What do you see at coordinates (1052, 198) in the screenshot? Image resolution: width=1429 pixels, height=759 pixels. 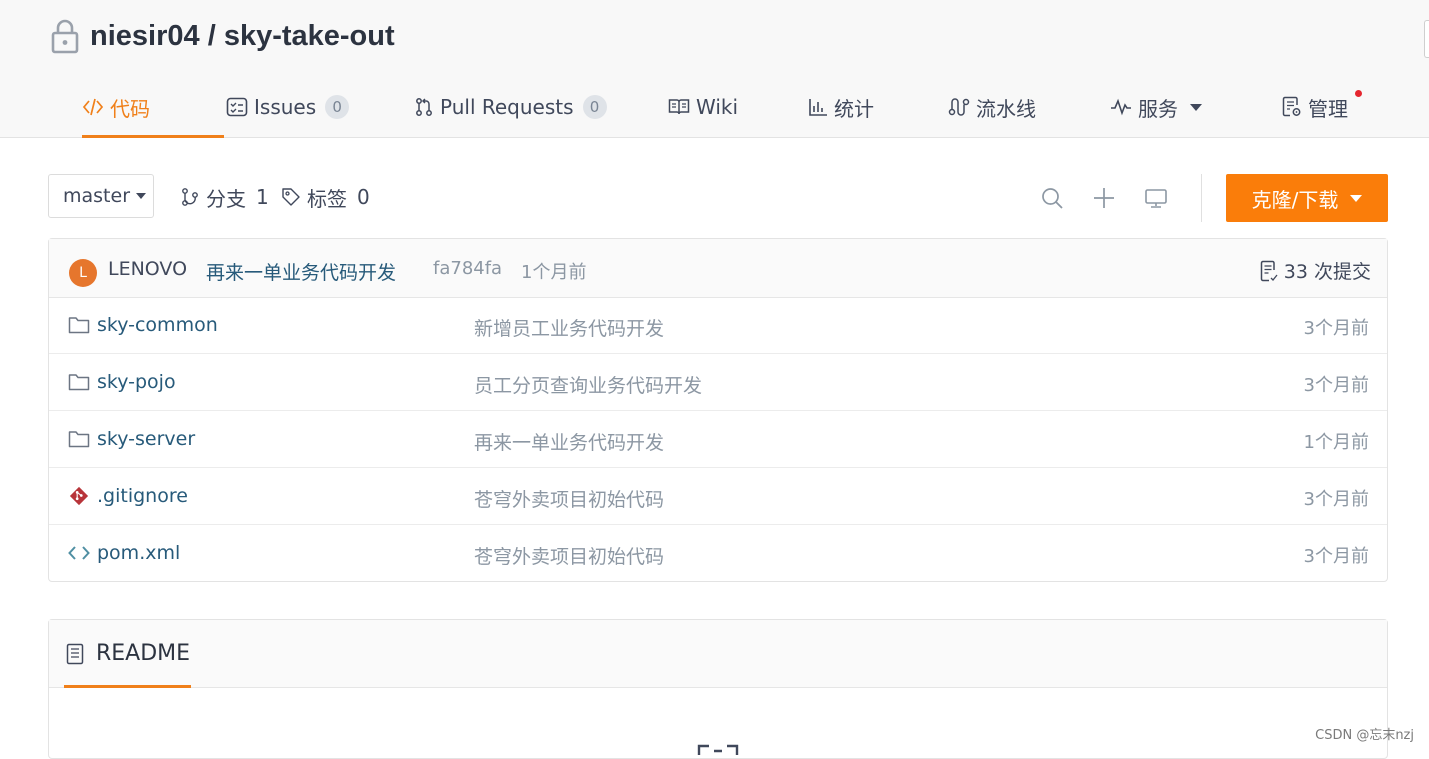 I see `search-icon` at bounding box center [1052, 198].